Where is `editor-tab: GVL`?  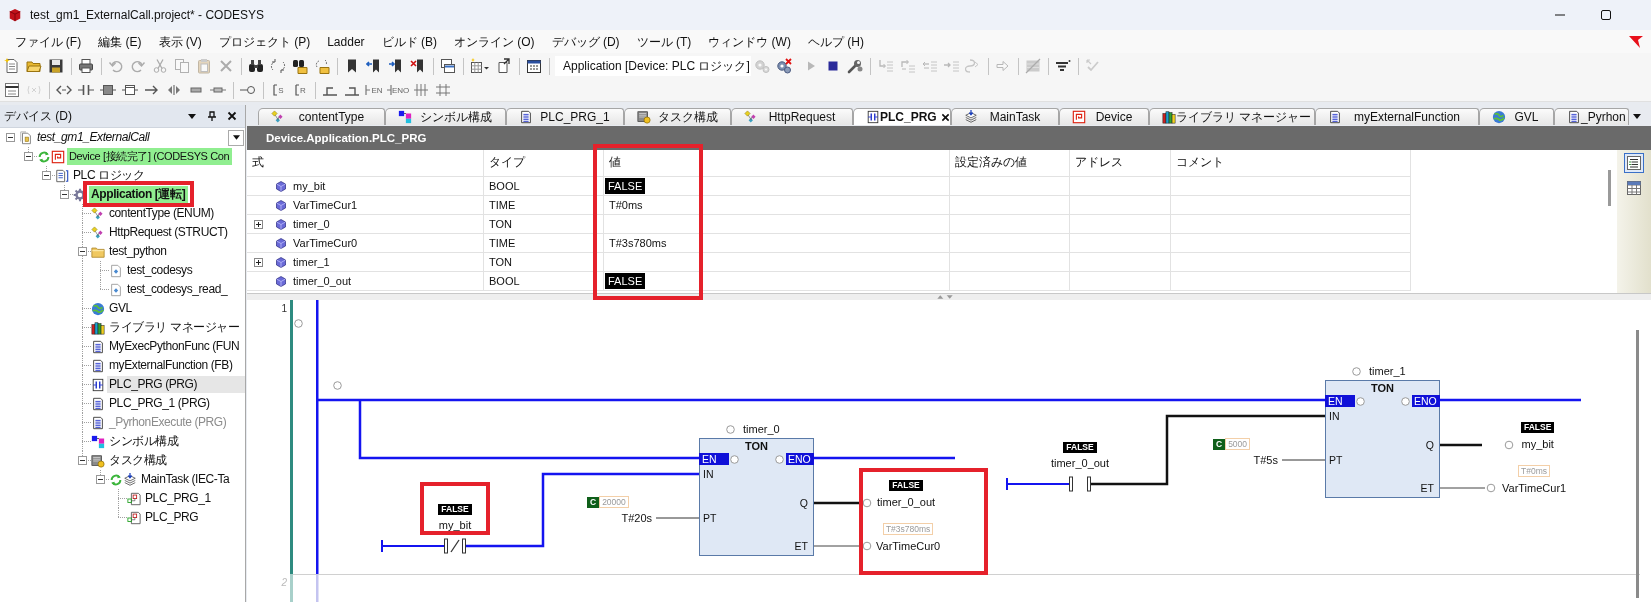 editor-tab: GVL is located at coordinates (1516, 116).